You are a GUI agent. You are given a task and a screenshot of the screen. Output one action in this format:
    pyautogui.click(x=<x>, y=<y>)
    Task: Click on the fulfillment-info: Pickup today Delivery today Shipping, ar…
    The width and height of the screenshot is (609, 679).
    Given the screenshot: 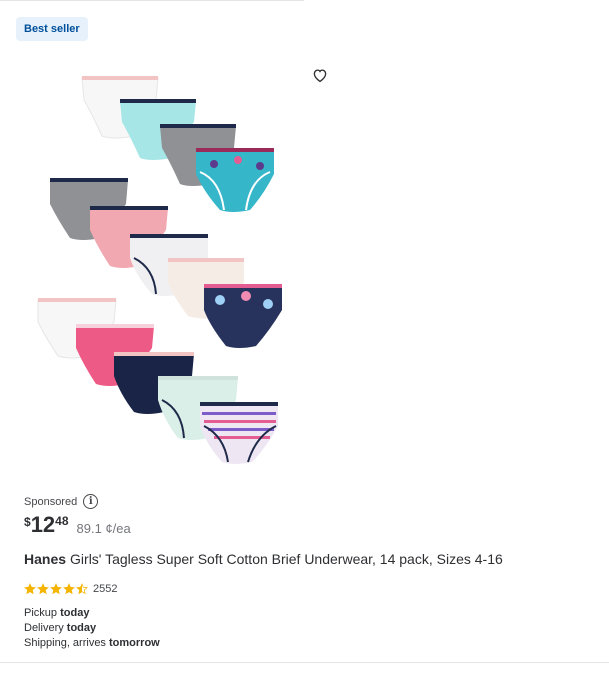 What is the action you would take?
    pyautogui.click(x=92, y=628)
    